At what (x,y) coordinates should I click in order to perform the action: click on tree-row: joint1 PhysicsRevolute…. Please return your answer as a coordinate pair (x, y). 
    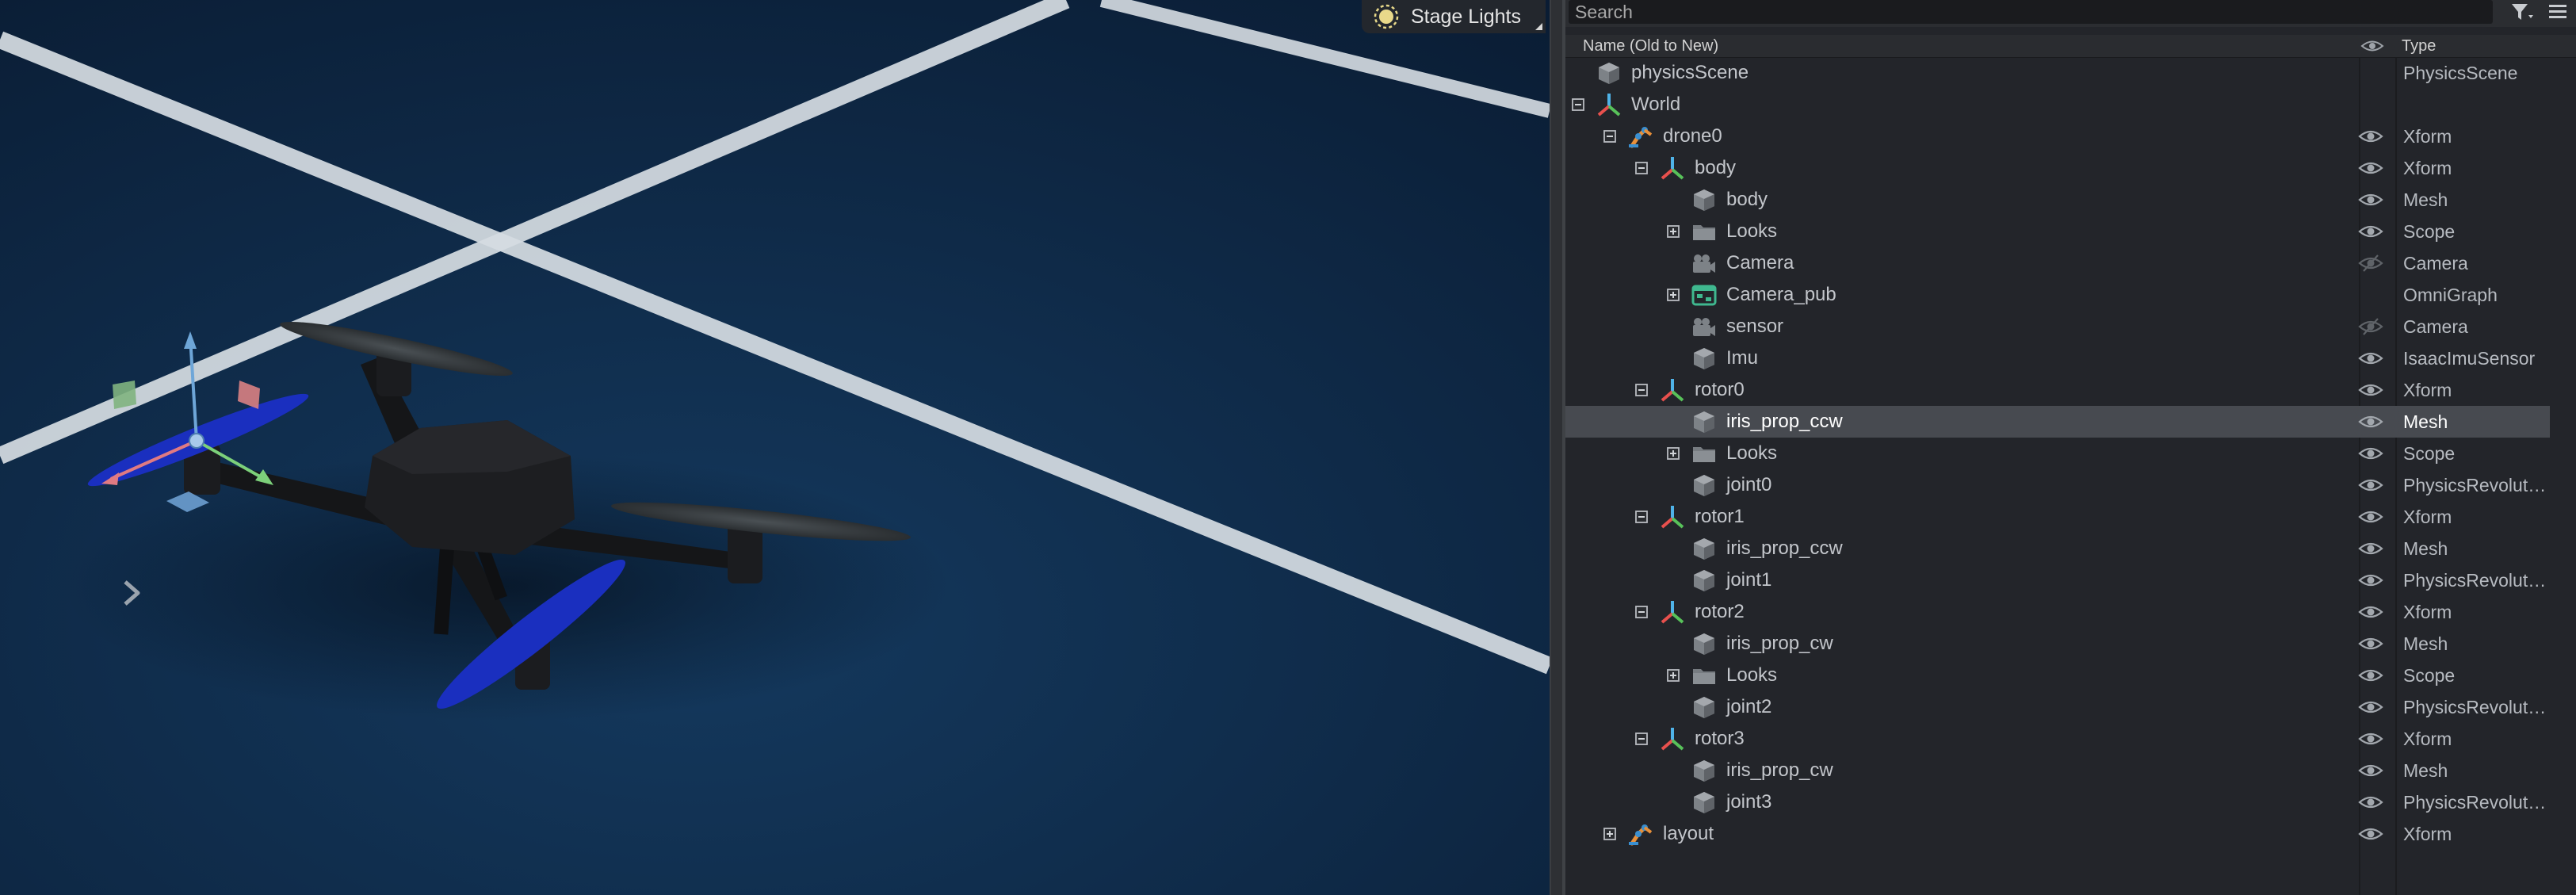
    Looking at the image, I should click on (2057, 580).